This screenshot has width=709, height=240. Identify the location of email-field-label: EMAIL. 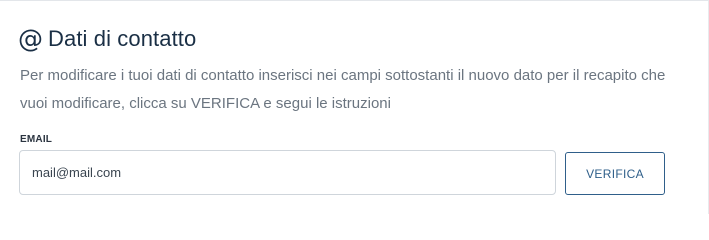
(36, 139).